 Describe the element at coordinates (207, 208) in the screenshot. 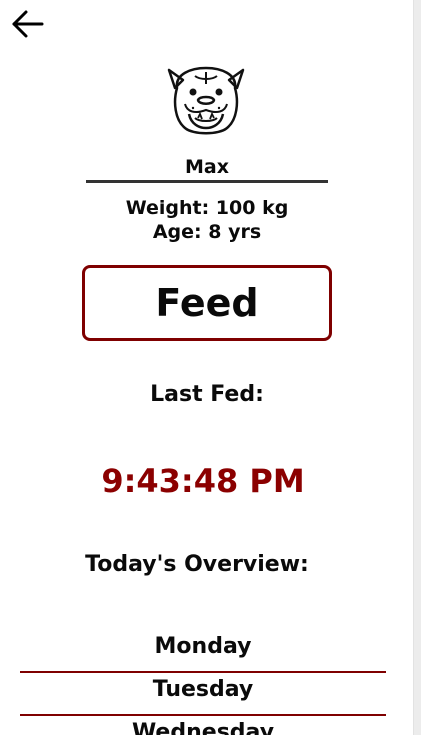

I see `pet-weight: Weight: 100 kg` at that location.